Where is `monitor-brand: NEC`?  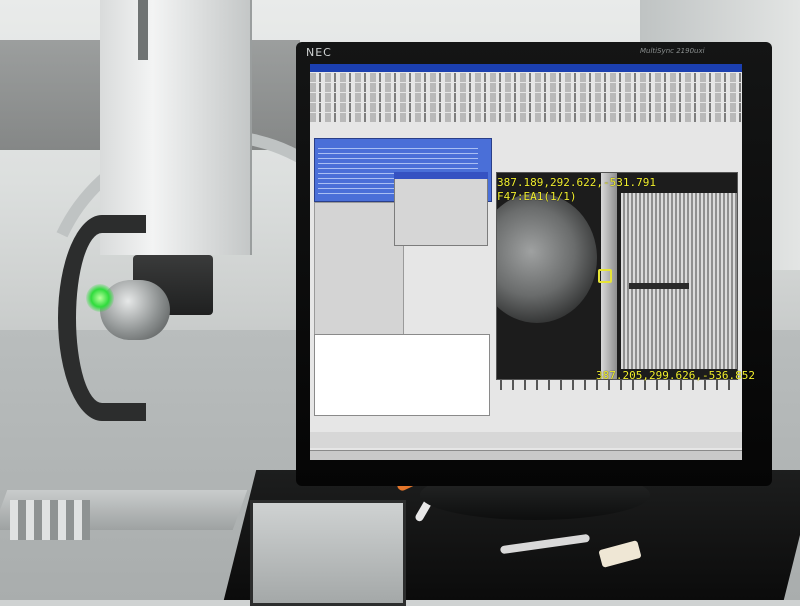
monitor-brand: NEC is located at coordinates (319, 52).